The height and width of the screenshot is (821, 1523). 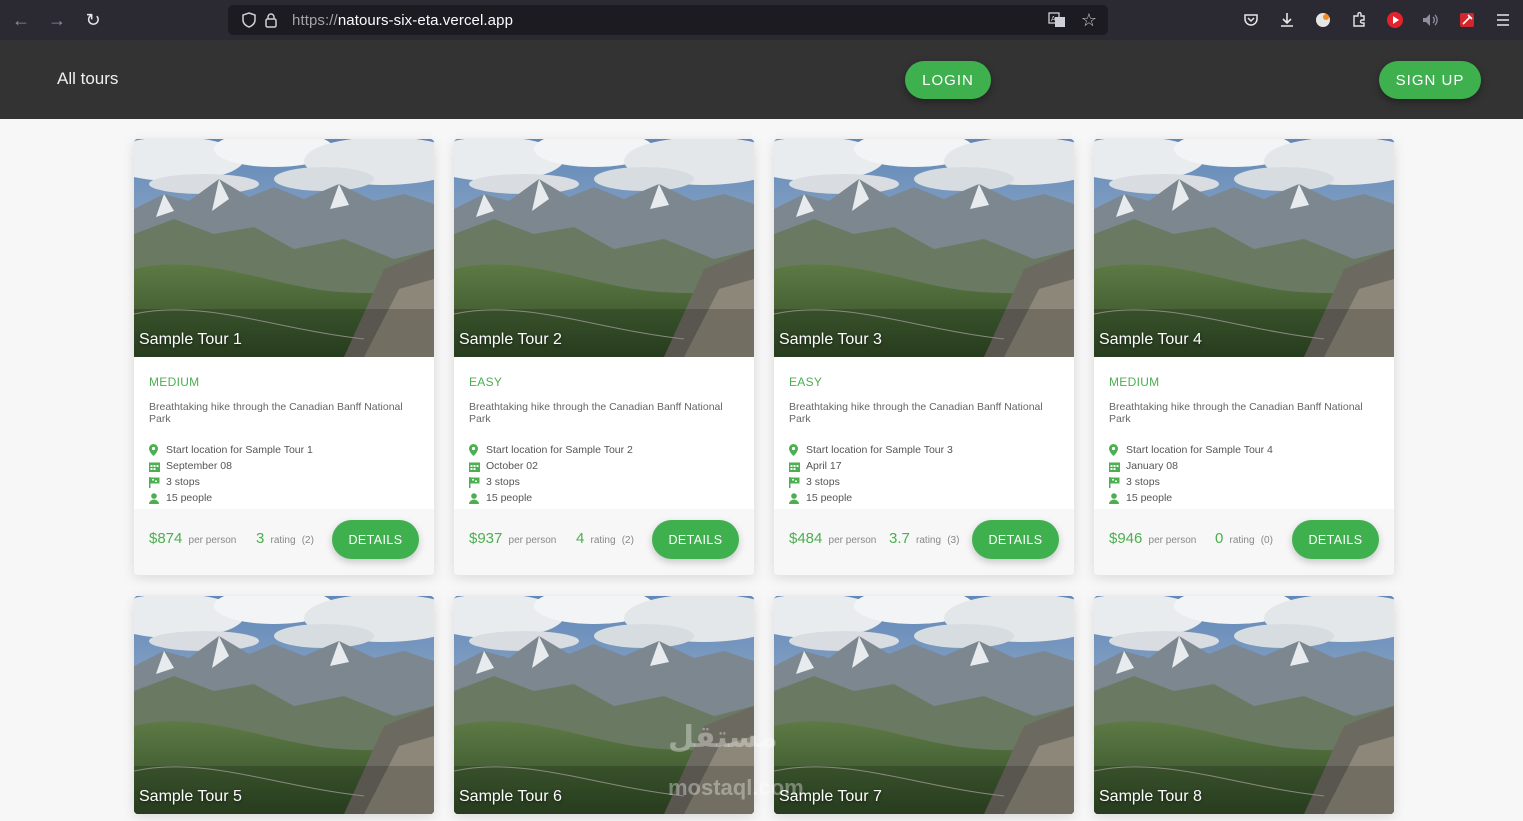 I want to click on star-bookmark-icon: ☆, so click(x=1089, y=20).